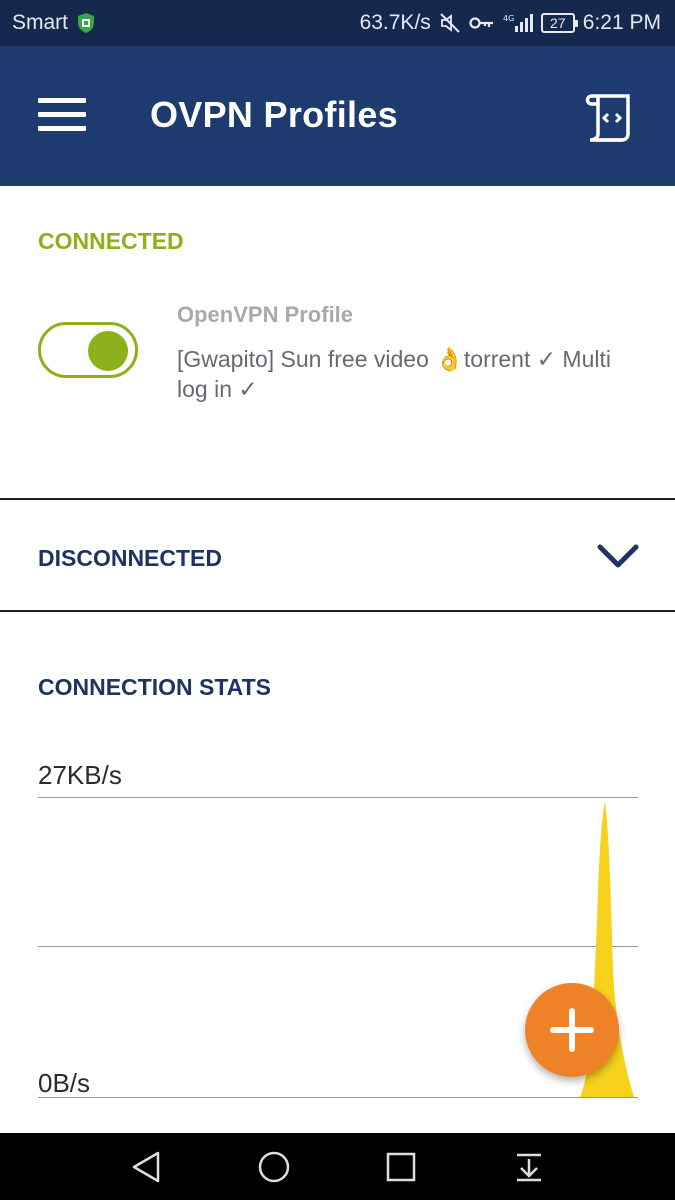 Image resolution: width=675 pixels, height=1200 pixels. What do you see at coordinates (618, 556) in the screenshot?
I see `chevron-down-icon` at bounding box center [618, 556].